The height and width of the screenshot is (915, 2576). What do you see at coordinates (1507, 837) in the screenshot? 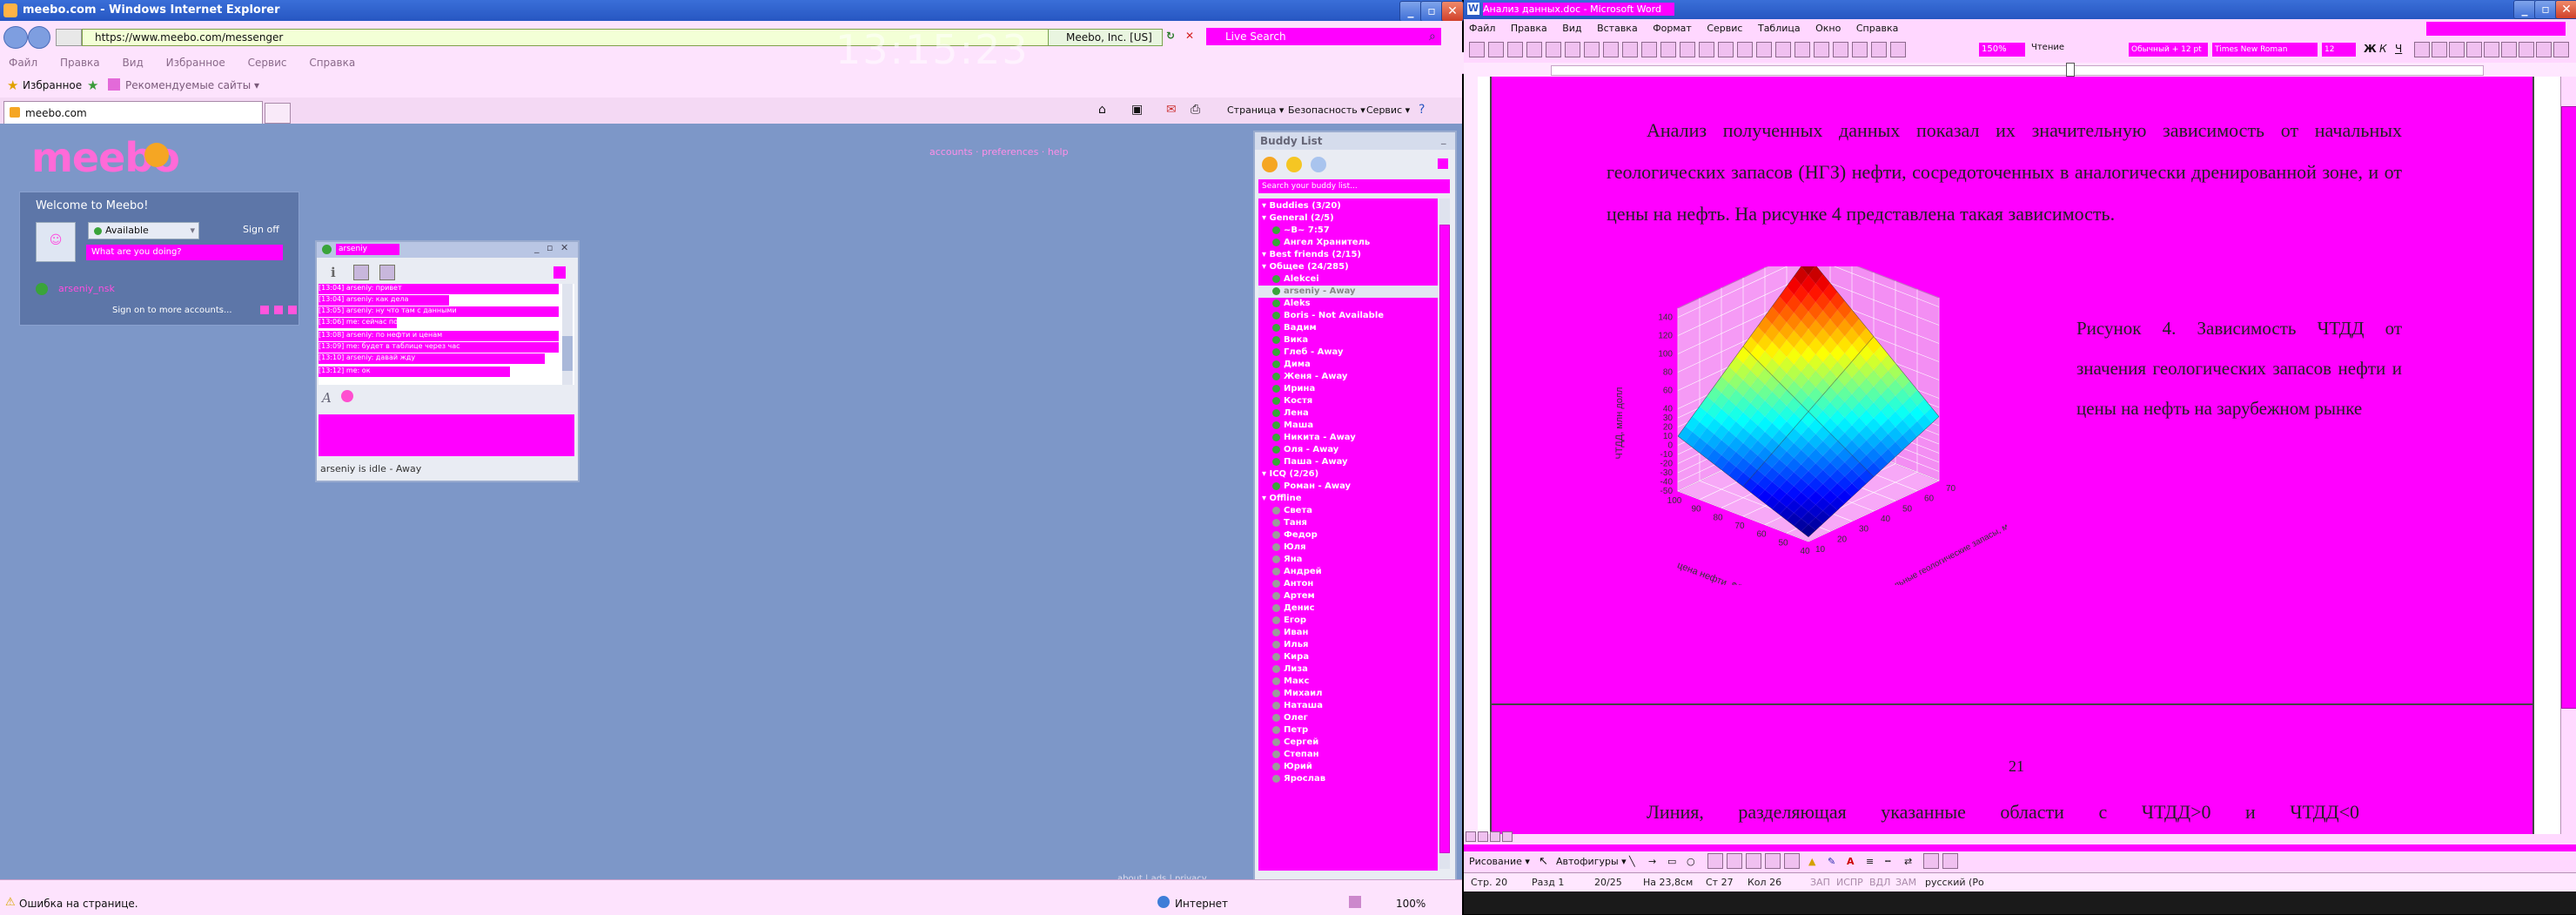
I see `outline-view-icon` at bounding box center [1507, 837].